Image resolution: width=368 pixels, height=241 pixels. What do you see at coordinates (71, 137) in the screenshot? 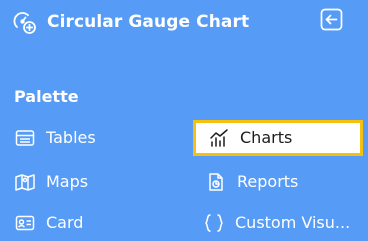
I see `palette-item-label: Tables` at bounding box center [71, 137].